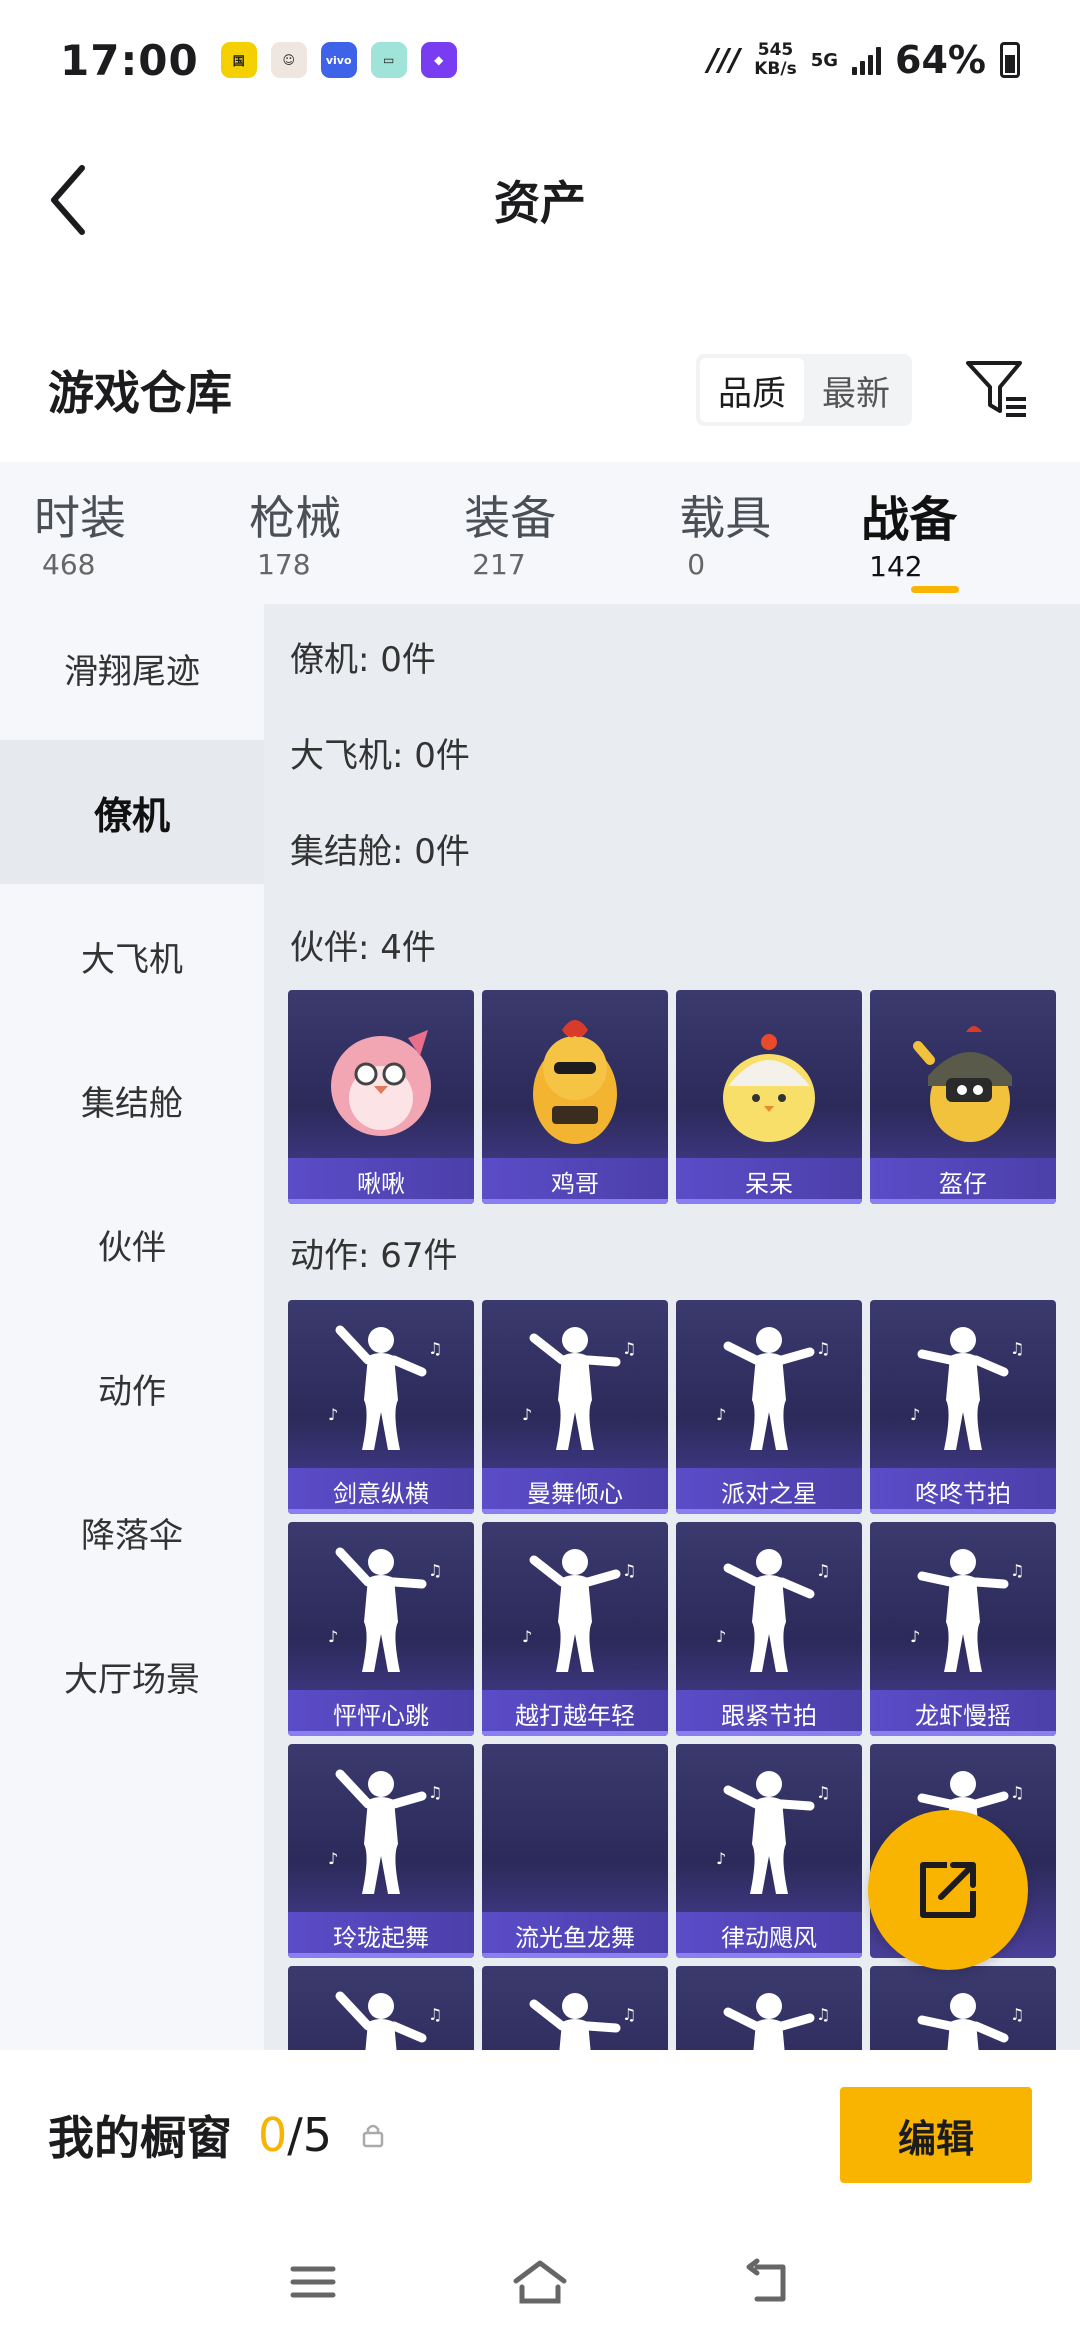 Image resolution: width=1080 pixels, height=2344 pixels. Describe the element at coordinates (388, 60) in the screenshot. I see `note-icon: ▭` at that location.